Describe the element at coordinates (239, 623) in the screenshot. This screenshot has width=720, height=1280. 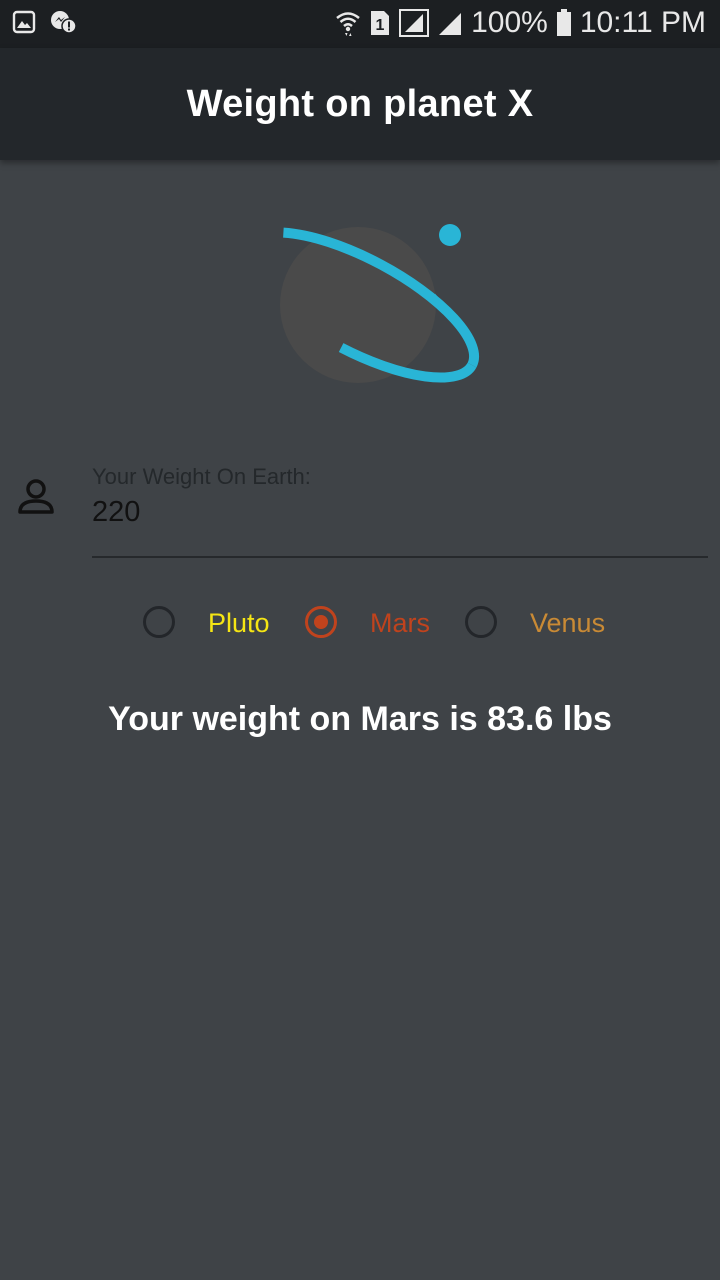
I see `radio-label-pluto: Pluto` at that location.